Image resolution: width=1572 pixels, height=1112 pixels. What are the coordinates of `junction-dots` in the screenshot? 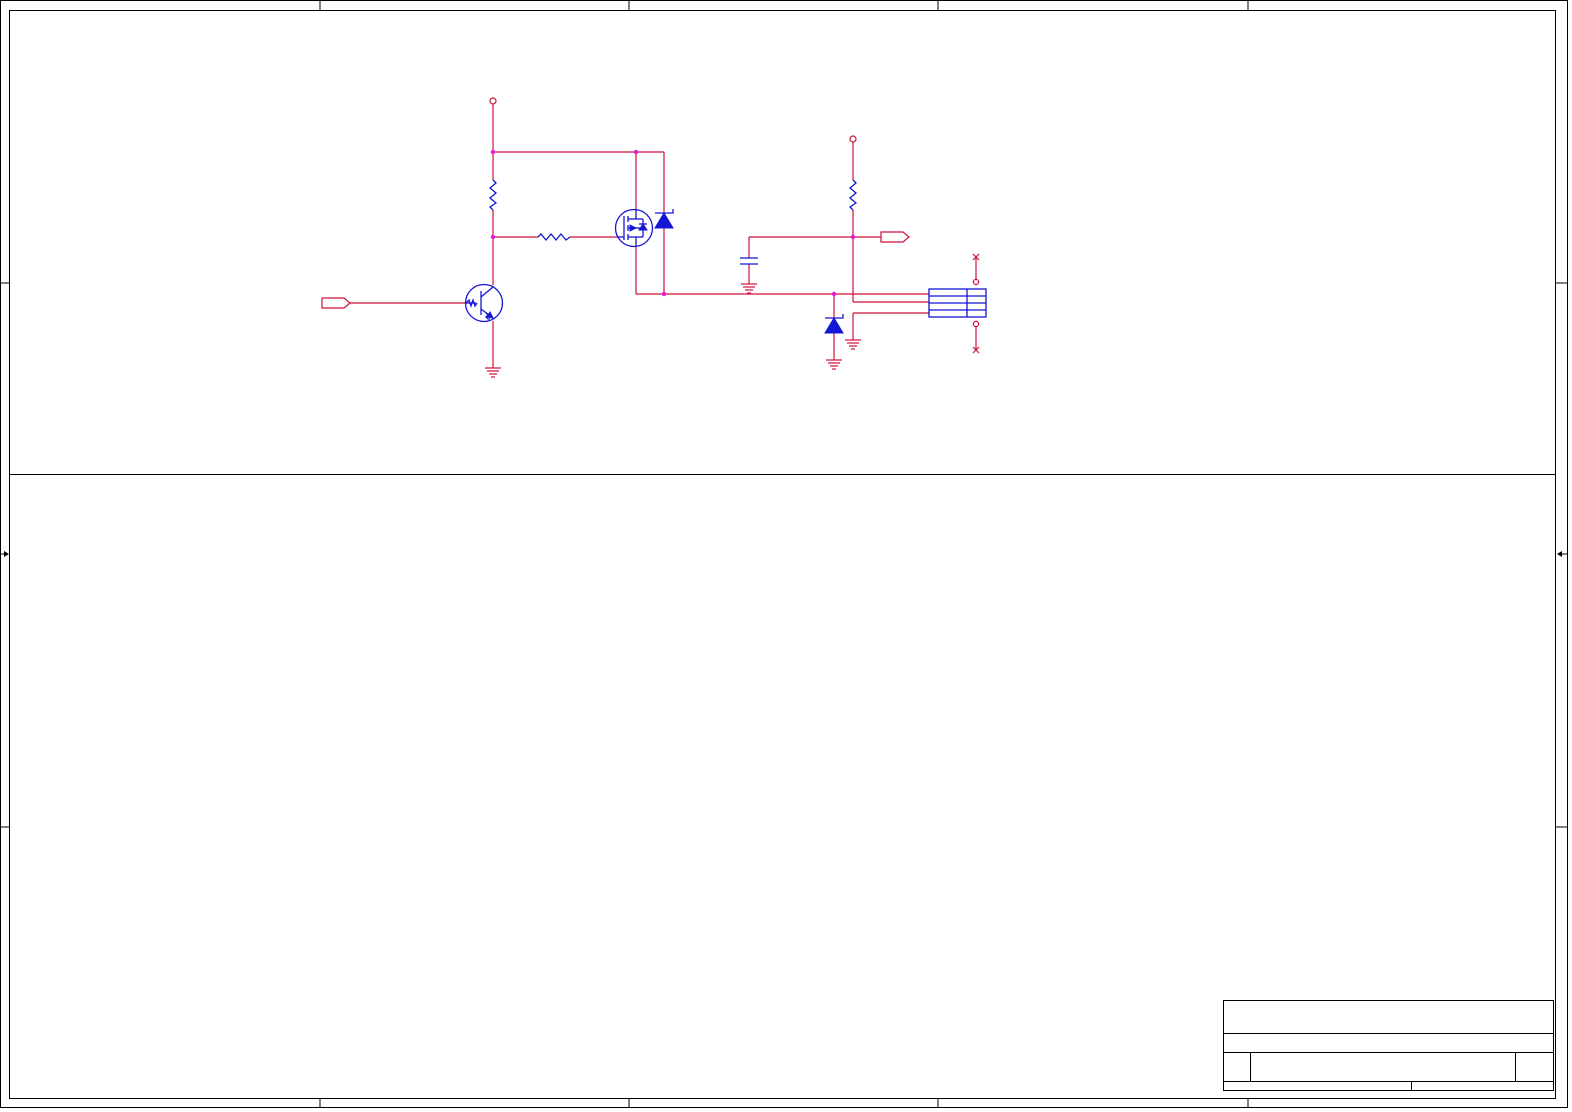 It's located at (673, 223).